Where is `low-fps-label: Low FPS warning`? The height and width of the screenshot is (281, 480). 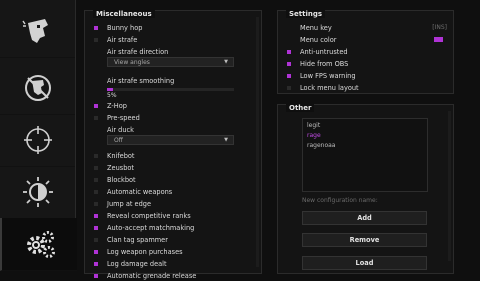 low-fps-label: Low FPS warning is located at coordinates (328, 75).